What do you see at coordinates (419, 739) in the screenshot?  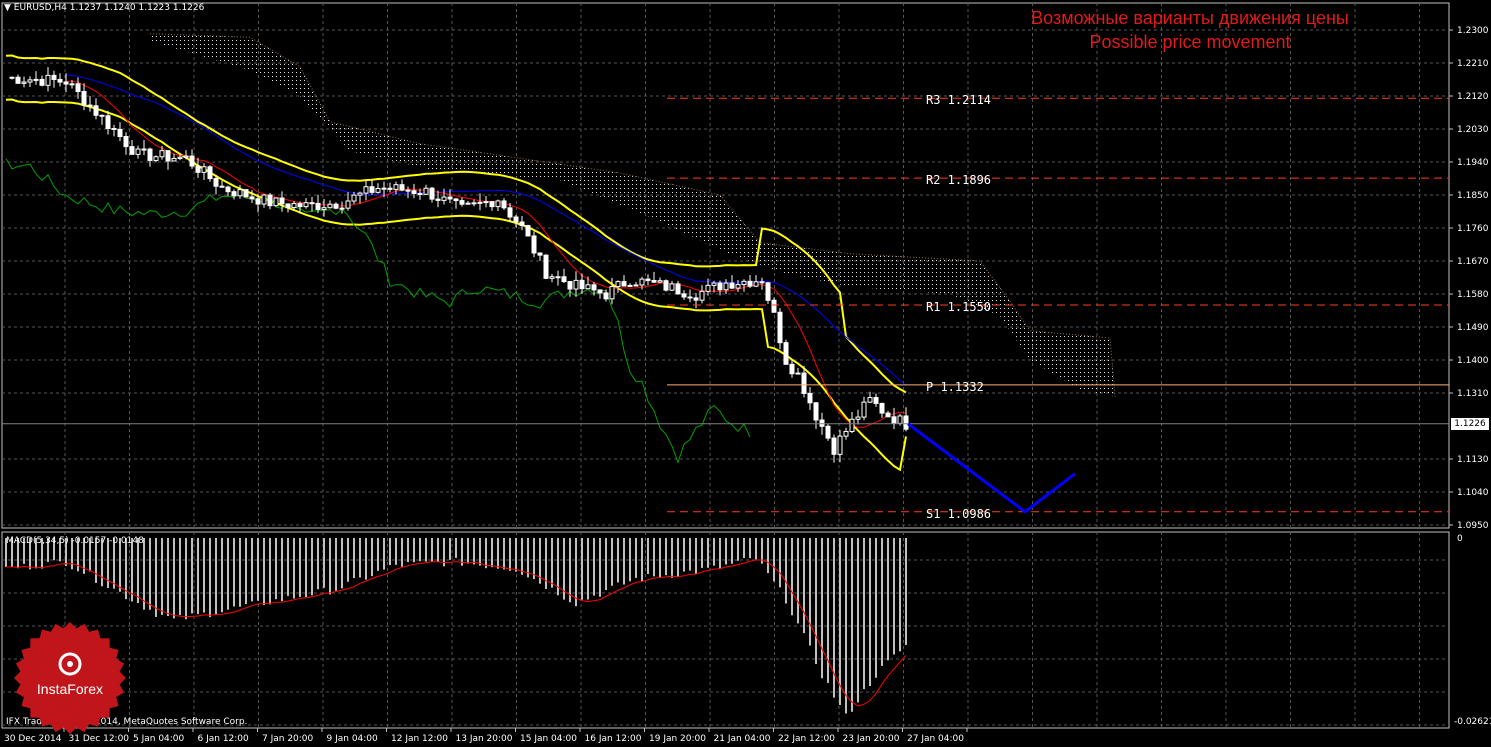 I see `time-tick-label: 12 Jan 12:00` at bounding box center [419, 739].